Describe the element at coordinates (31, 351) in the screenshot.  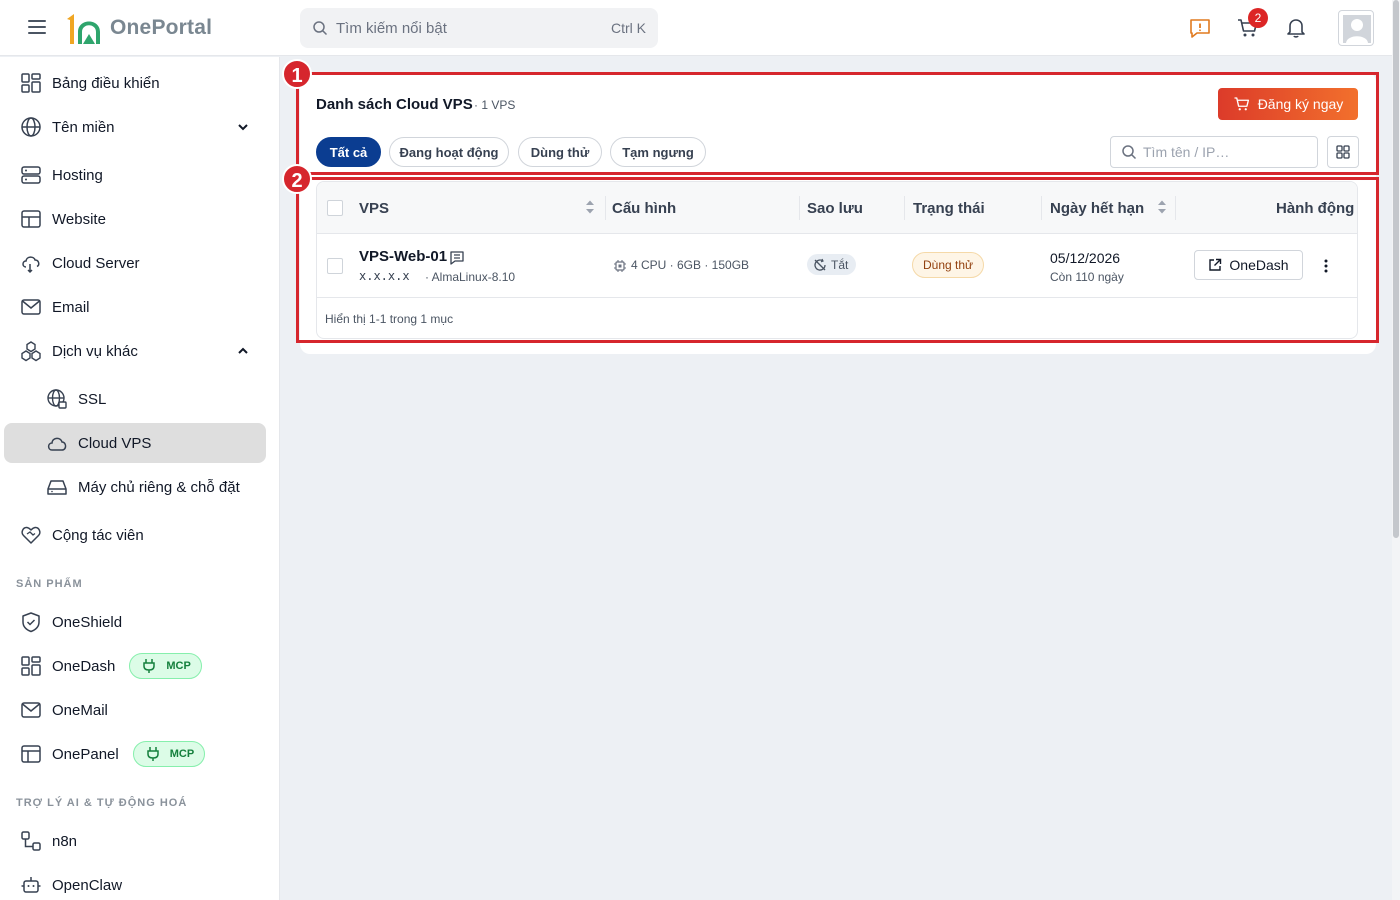
I see `boxes-icon` at that location.